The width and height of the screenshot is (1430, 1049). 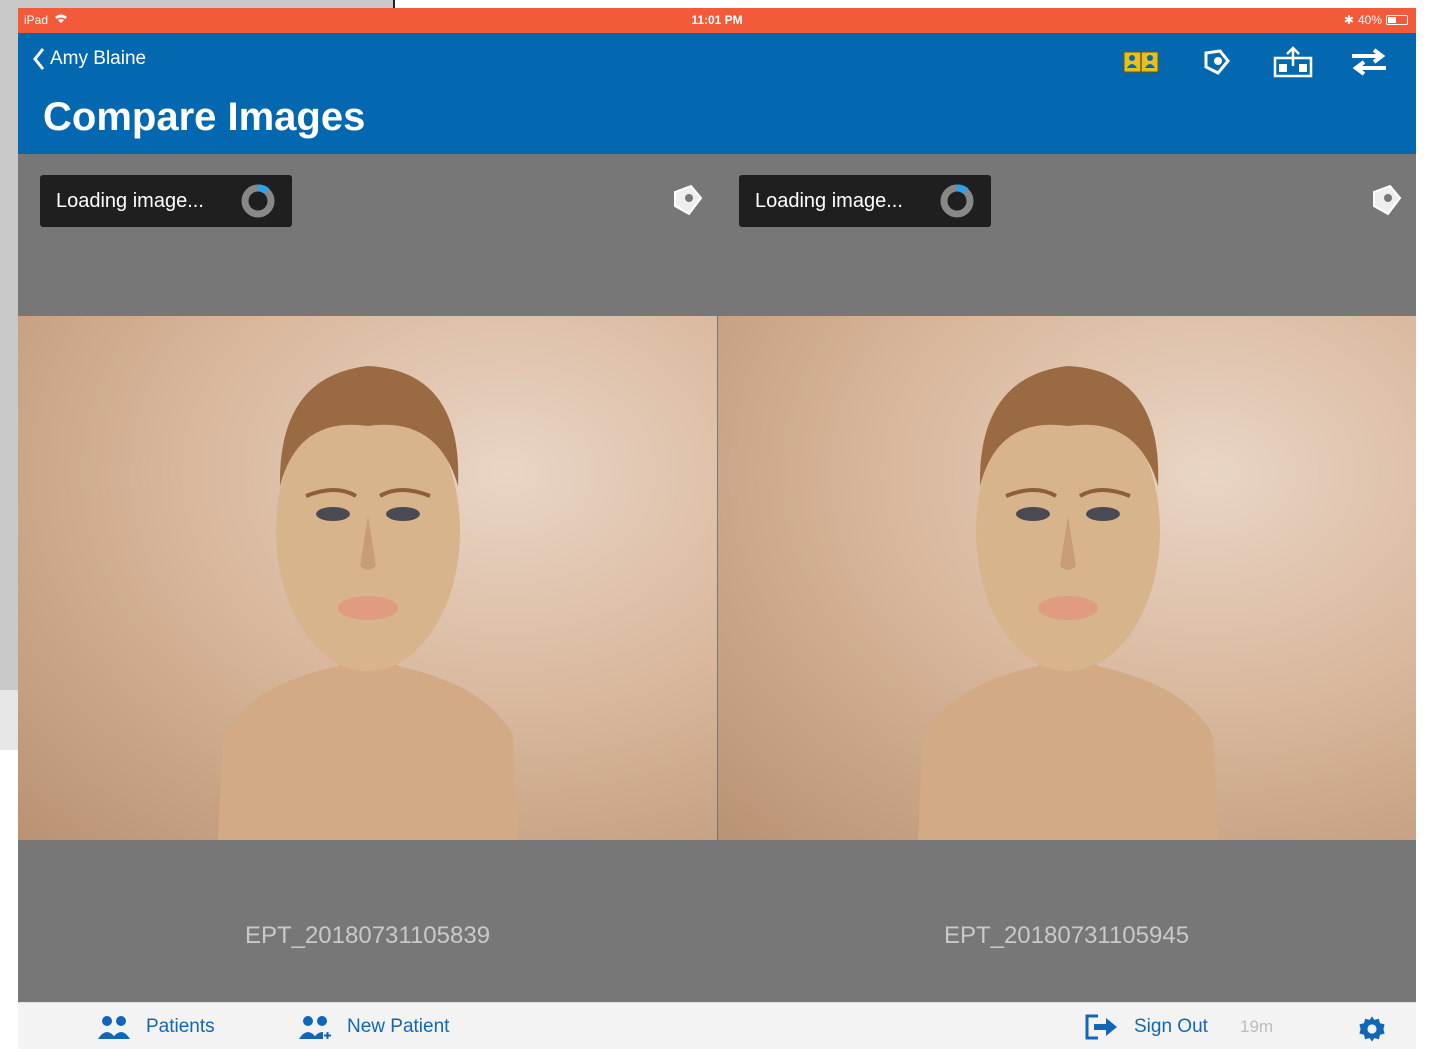 I want to click on gear-icon, so click(x=1372, y=1029).